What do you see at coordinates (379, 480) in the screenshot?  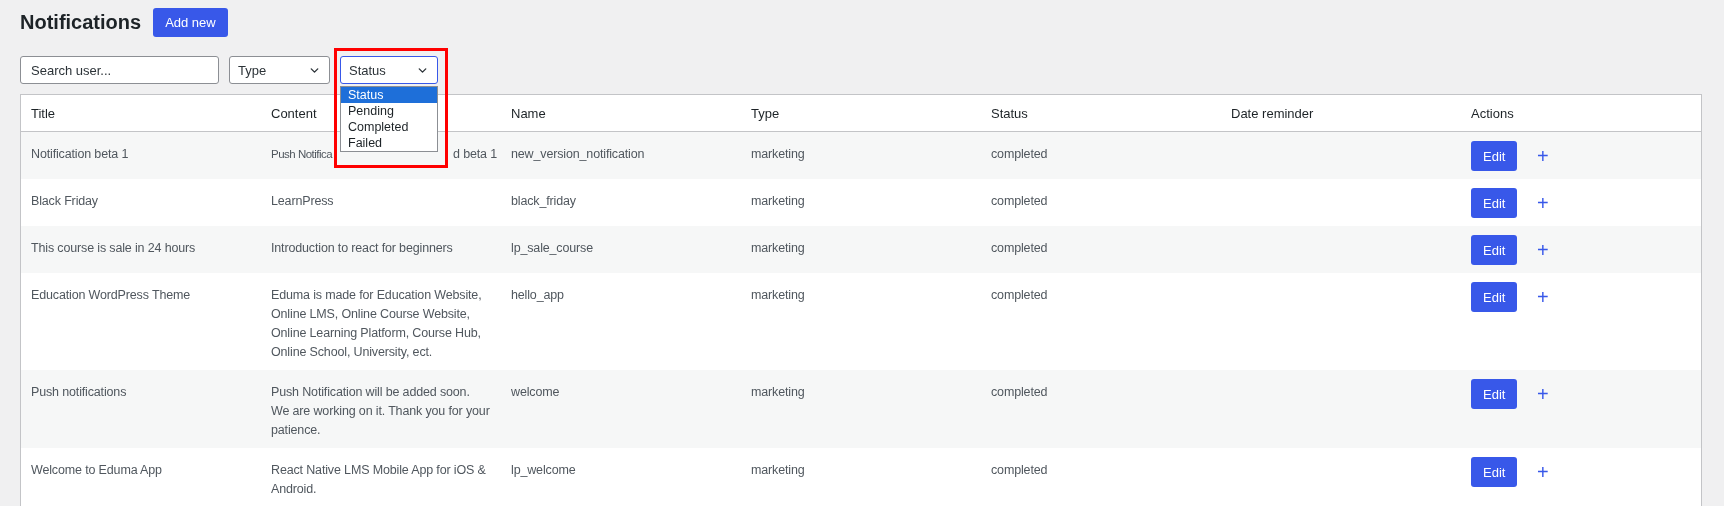 I see `table-cell-text: React Native LMS Mobile App for iOS & Android.` at bounding box center [379, 480].